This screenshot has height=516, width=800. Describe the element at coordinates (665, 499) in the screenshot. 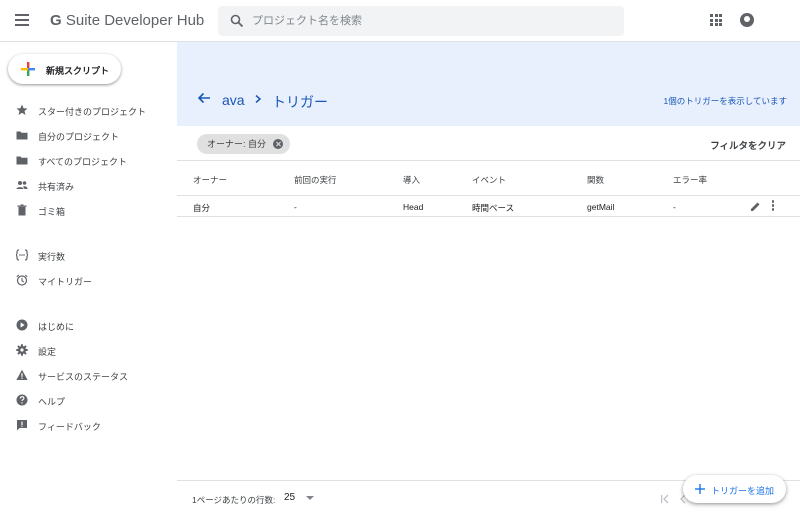

I see `first-page-icon` at that location.